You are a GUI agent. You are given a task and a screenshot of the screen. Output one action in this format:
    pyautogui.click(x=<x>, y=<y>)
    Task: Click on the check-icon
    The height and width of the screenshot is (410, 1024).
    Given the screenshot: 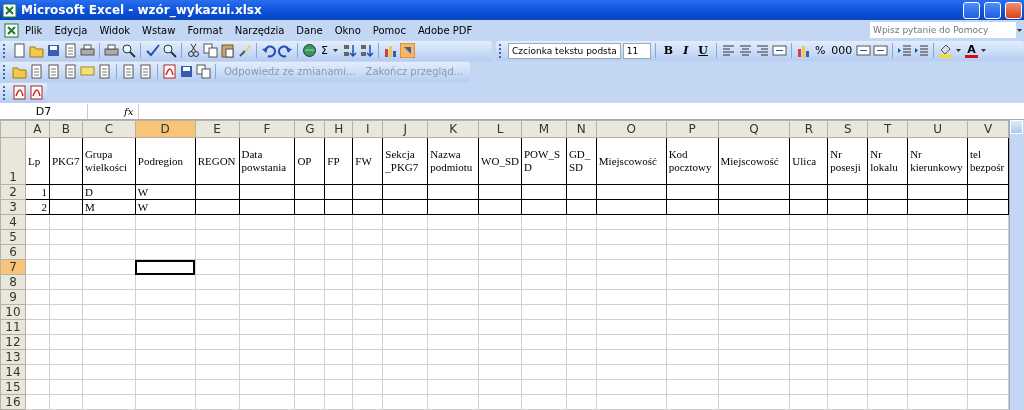 What is the action you would take?
    pyautogui.click(x=152, y=50)
    